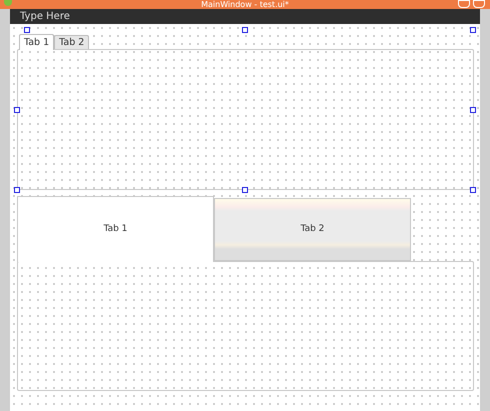 The width and height of the screenshot is (490, 411). What do you see at coordinates (8, 3) in the screenshot?
I see `app-icon` at bounding box center [8, 3].